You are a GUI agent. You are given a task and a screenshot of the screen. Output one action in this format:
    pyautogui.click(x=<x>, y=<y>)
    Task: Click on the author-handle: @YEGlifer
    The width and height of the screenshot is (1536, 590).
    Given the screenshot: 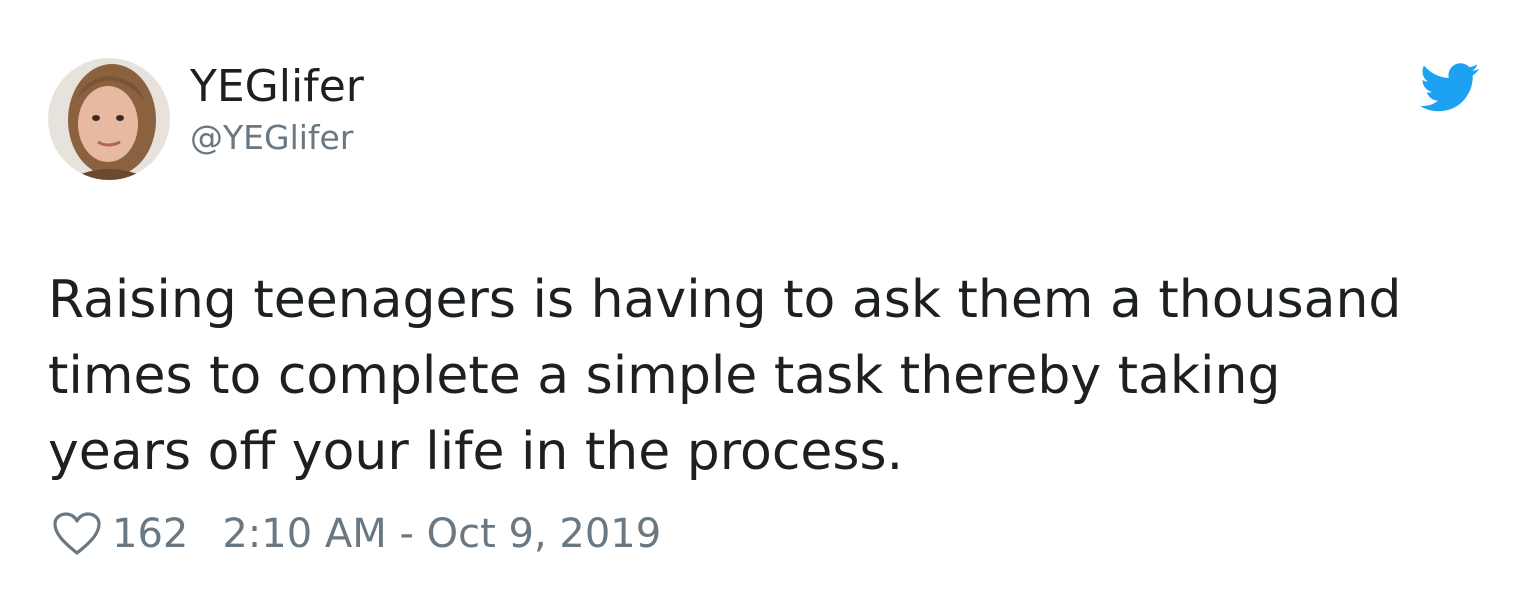 What is the action you would take?
    pyautogui.click(x=271, y=138)
    